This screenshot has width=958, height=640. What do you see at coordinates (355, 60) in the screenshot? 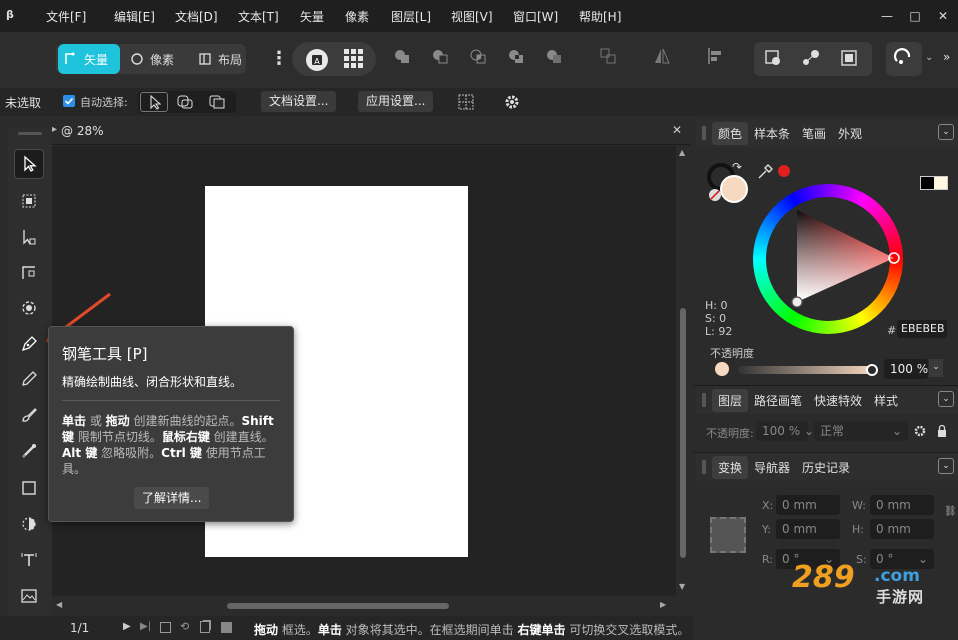
I see `grid-icon` at bounding box center [355, 60].